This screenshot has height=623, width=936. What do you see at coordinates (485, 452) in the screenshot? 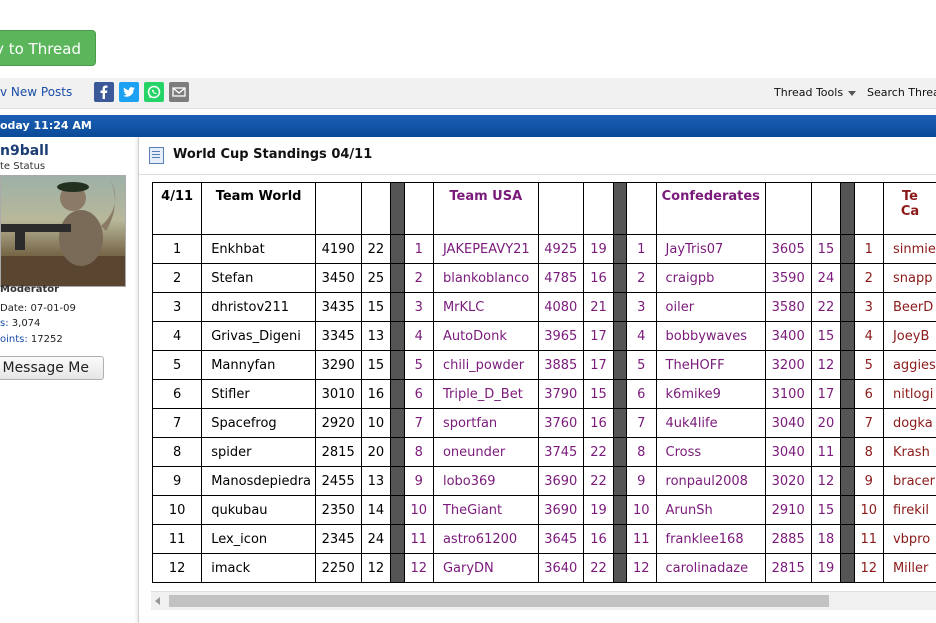
I see `cell-usa-player: oneunder` at bounding box center [485, 452].